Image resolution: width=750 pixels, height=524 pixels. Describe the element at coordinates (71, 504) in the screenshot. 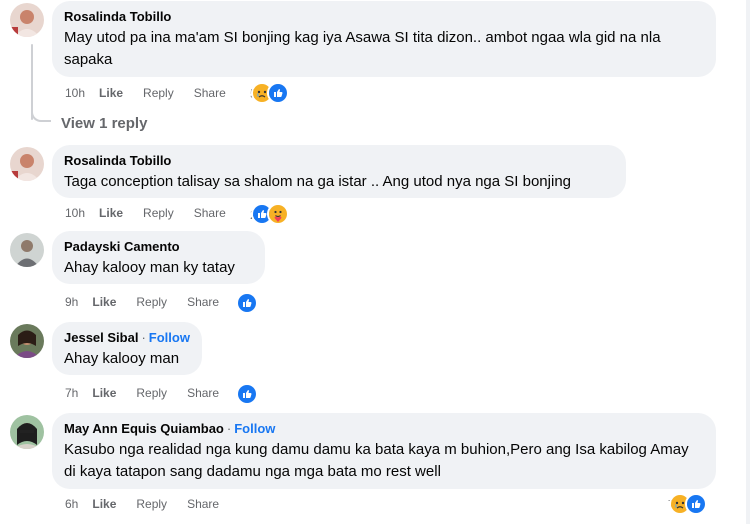

I see `comment-timestamp: 6h` at that location.